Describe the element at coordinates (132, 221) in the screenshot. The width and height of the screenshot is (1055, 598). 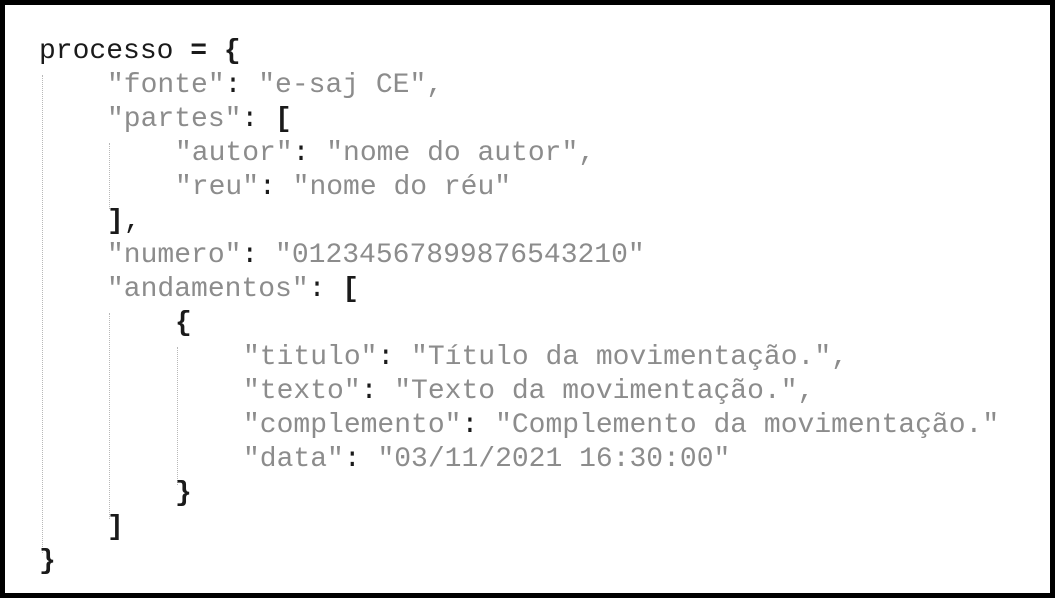
I see `partes-close-comma: ,` at that location.